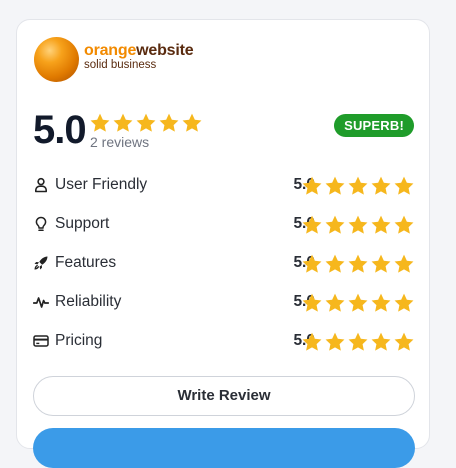 The height and width of the screenshot is (468, 456). What do you see at coordinates (60, 130) in the screenshot?
I see `overall-score: 5.0` at bounding box center [60, 130].